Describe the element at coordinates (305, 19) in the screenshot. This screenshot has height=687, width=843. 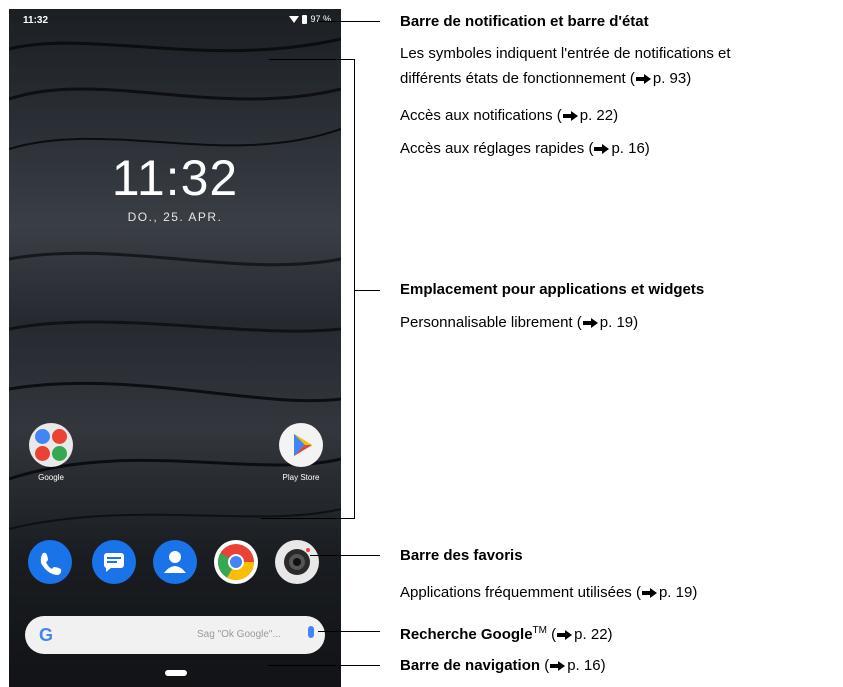
I see `battery-icon` at that location.